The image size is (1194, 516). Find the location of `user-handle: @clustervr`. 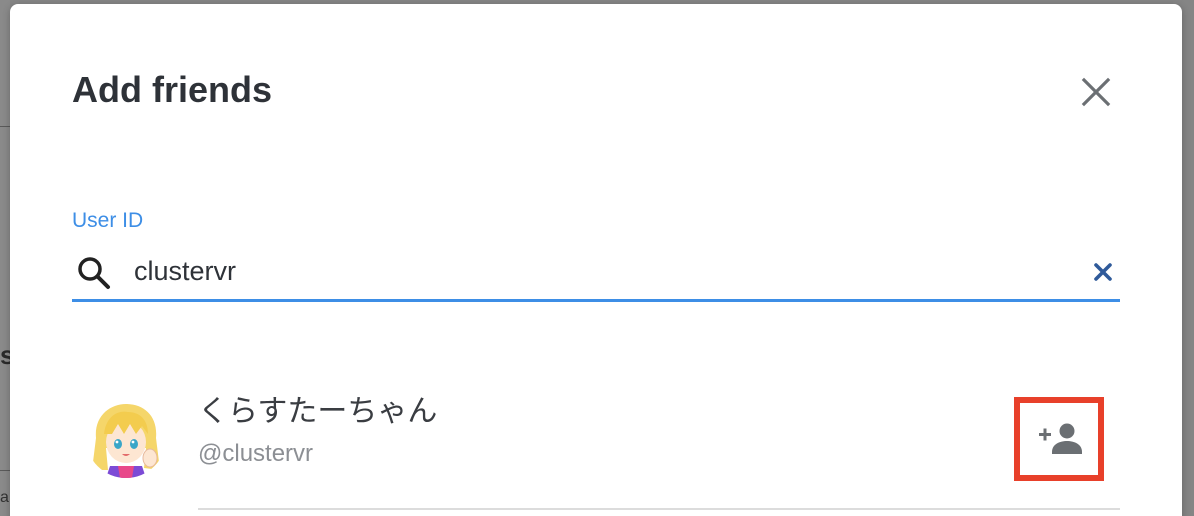

user-handle: @clustervr is located at coordinates (256, 453).